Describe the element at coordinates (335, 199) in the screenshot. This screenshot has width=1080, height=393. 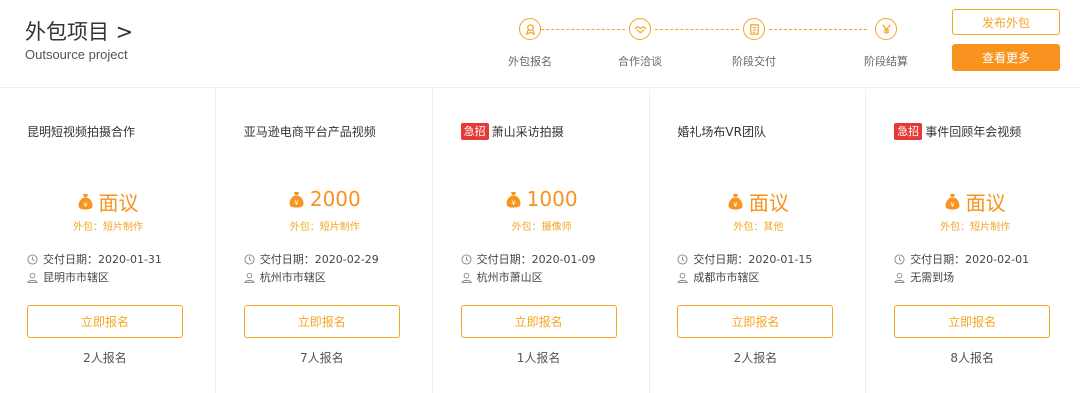
I see `price-value: 2000` at that location.